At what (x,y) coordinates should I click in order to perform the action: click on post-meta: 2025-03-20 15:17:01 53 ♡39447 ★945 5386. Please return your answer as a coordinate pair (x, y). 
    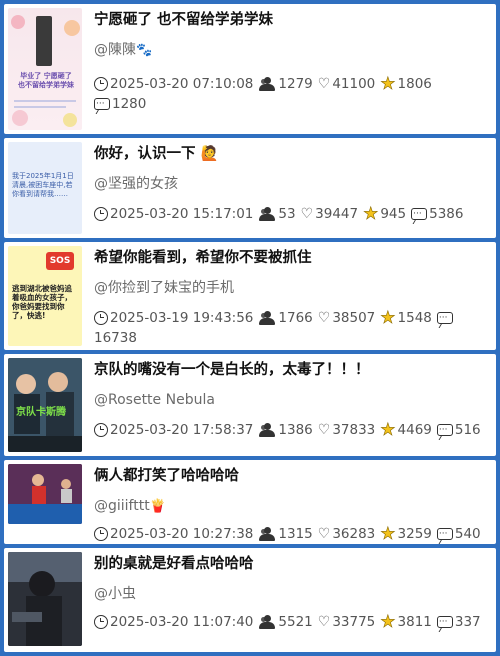
    Looking at the image, I should click on (293, 214).